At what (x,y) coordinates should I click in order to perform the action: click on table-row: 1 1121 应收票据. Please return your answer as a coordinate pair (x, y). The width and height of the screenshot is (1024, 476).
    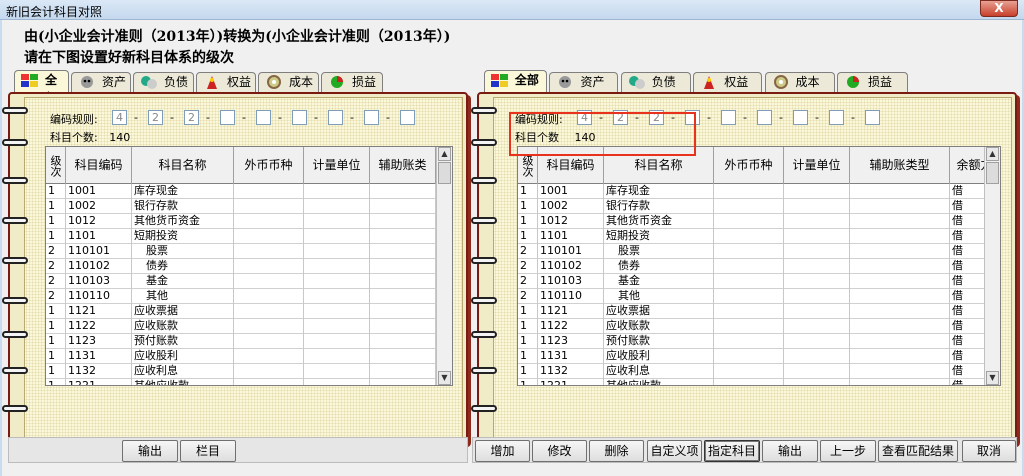
    Looking at the image, I should click on (241, 311).